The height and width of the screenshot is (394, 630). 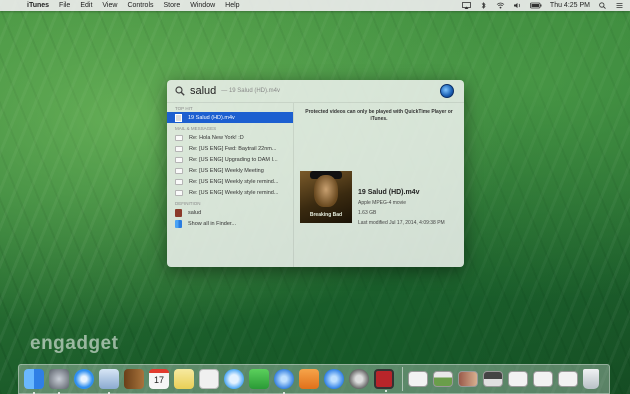 What do you see at coordinates (250, 91) in the screenshot?
I see `spotlight-autocomplete: — 19 Salud (HD).m4v` at bounding box center [250, 91].